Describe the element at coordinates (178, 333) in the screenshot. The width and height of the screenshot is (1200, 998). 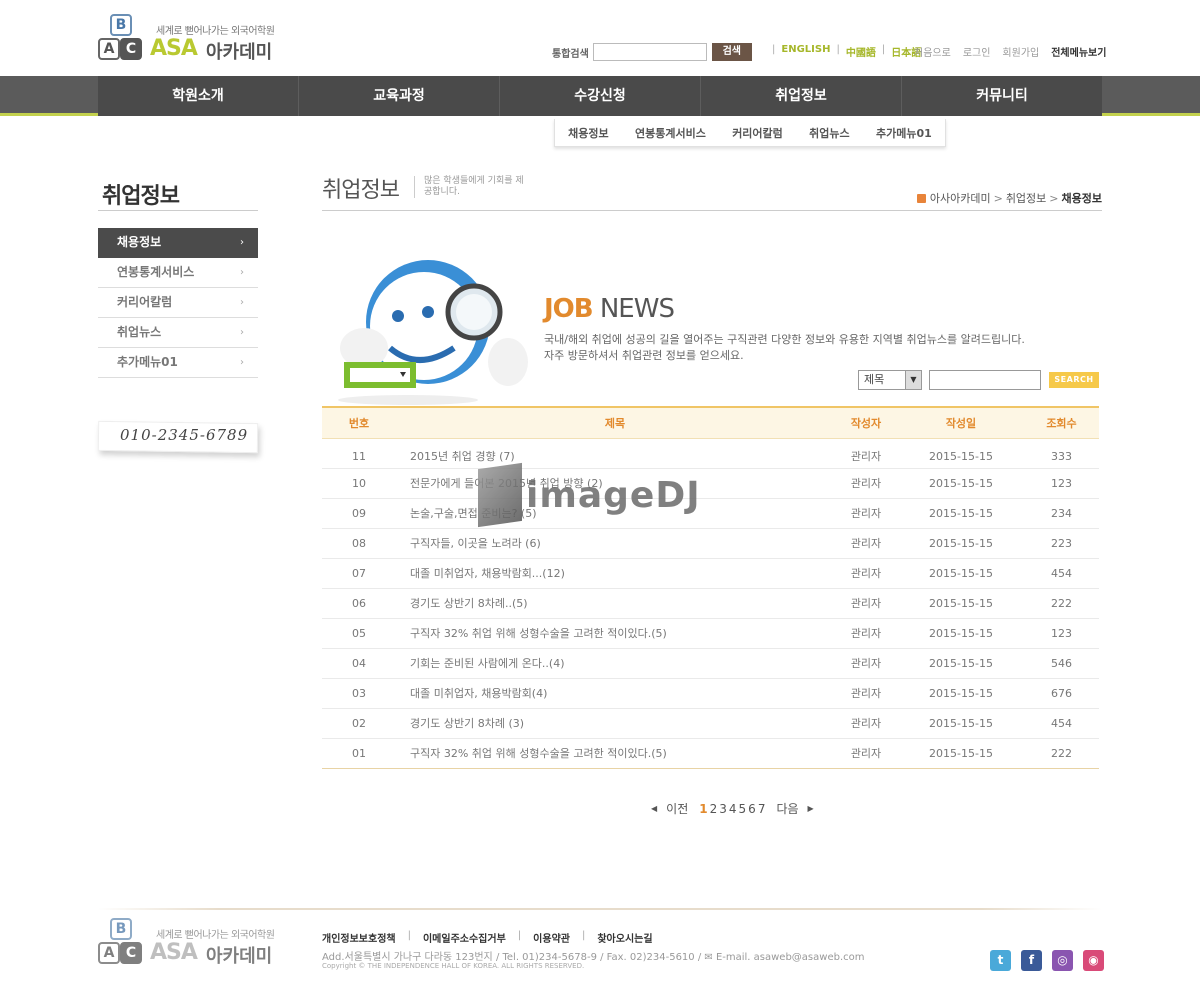
I see `side-item-job-news: 취업뉴스 ›` at that location.